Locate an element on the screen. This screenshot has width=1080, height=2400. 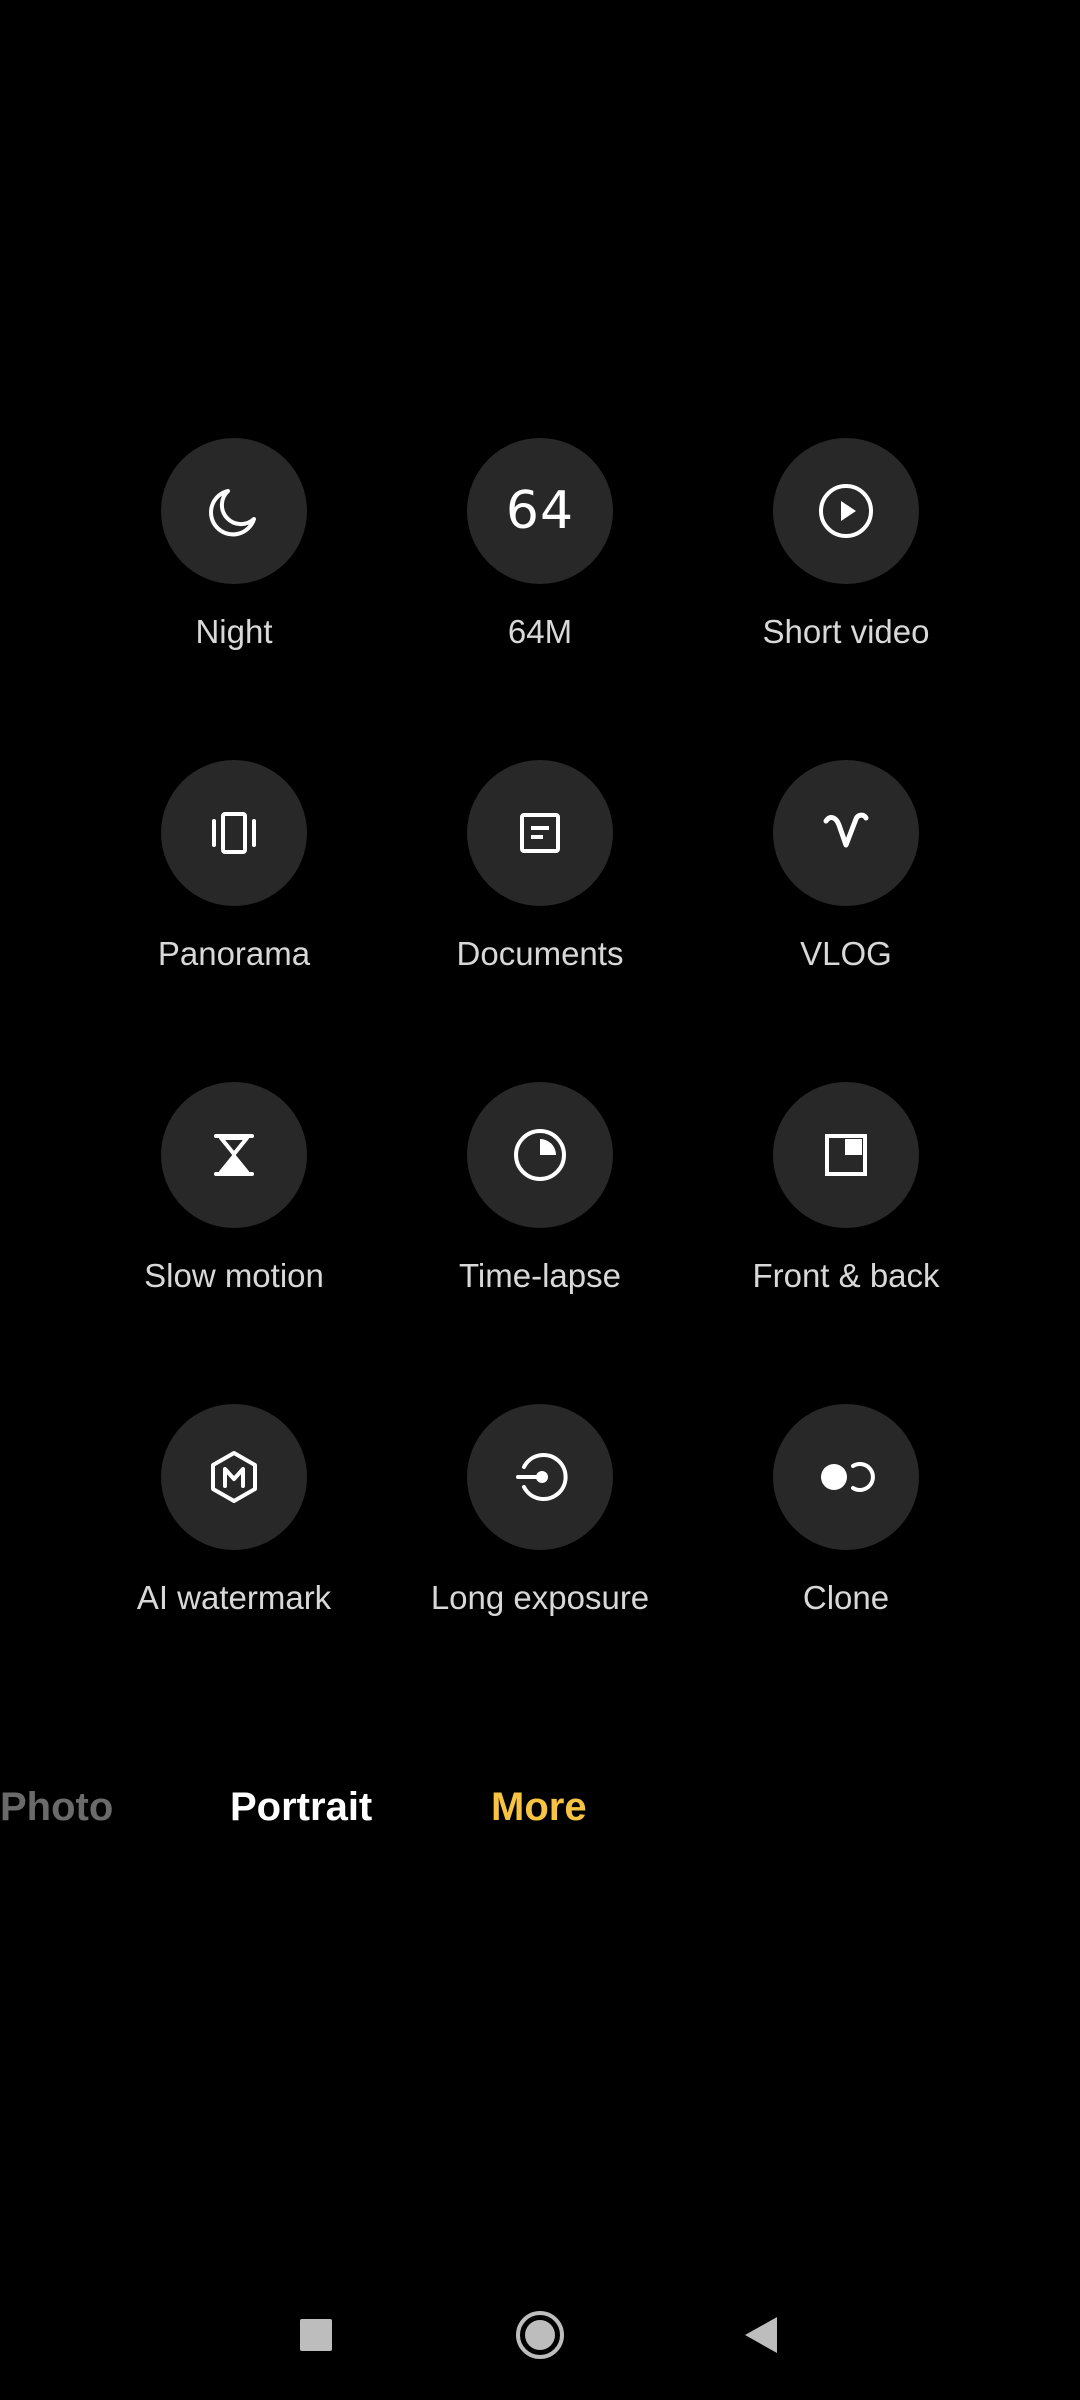
panorama-icon is located at coordinates (234, 833).